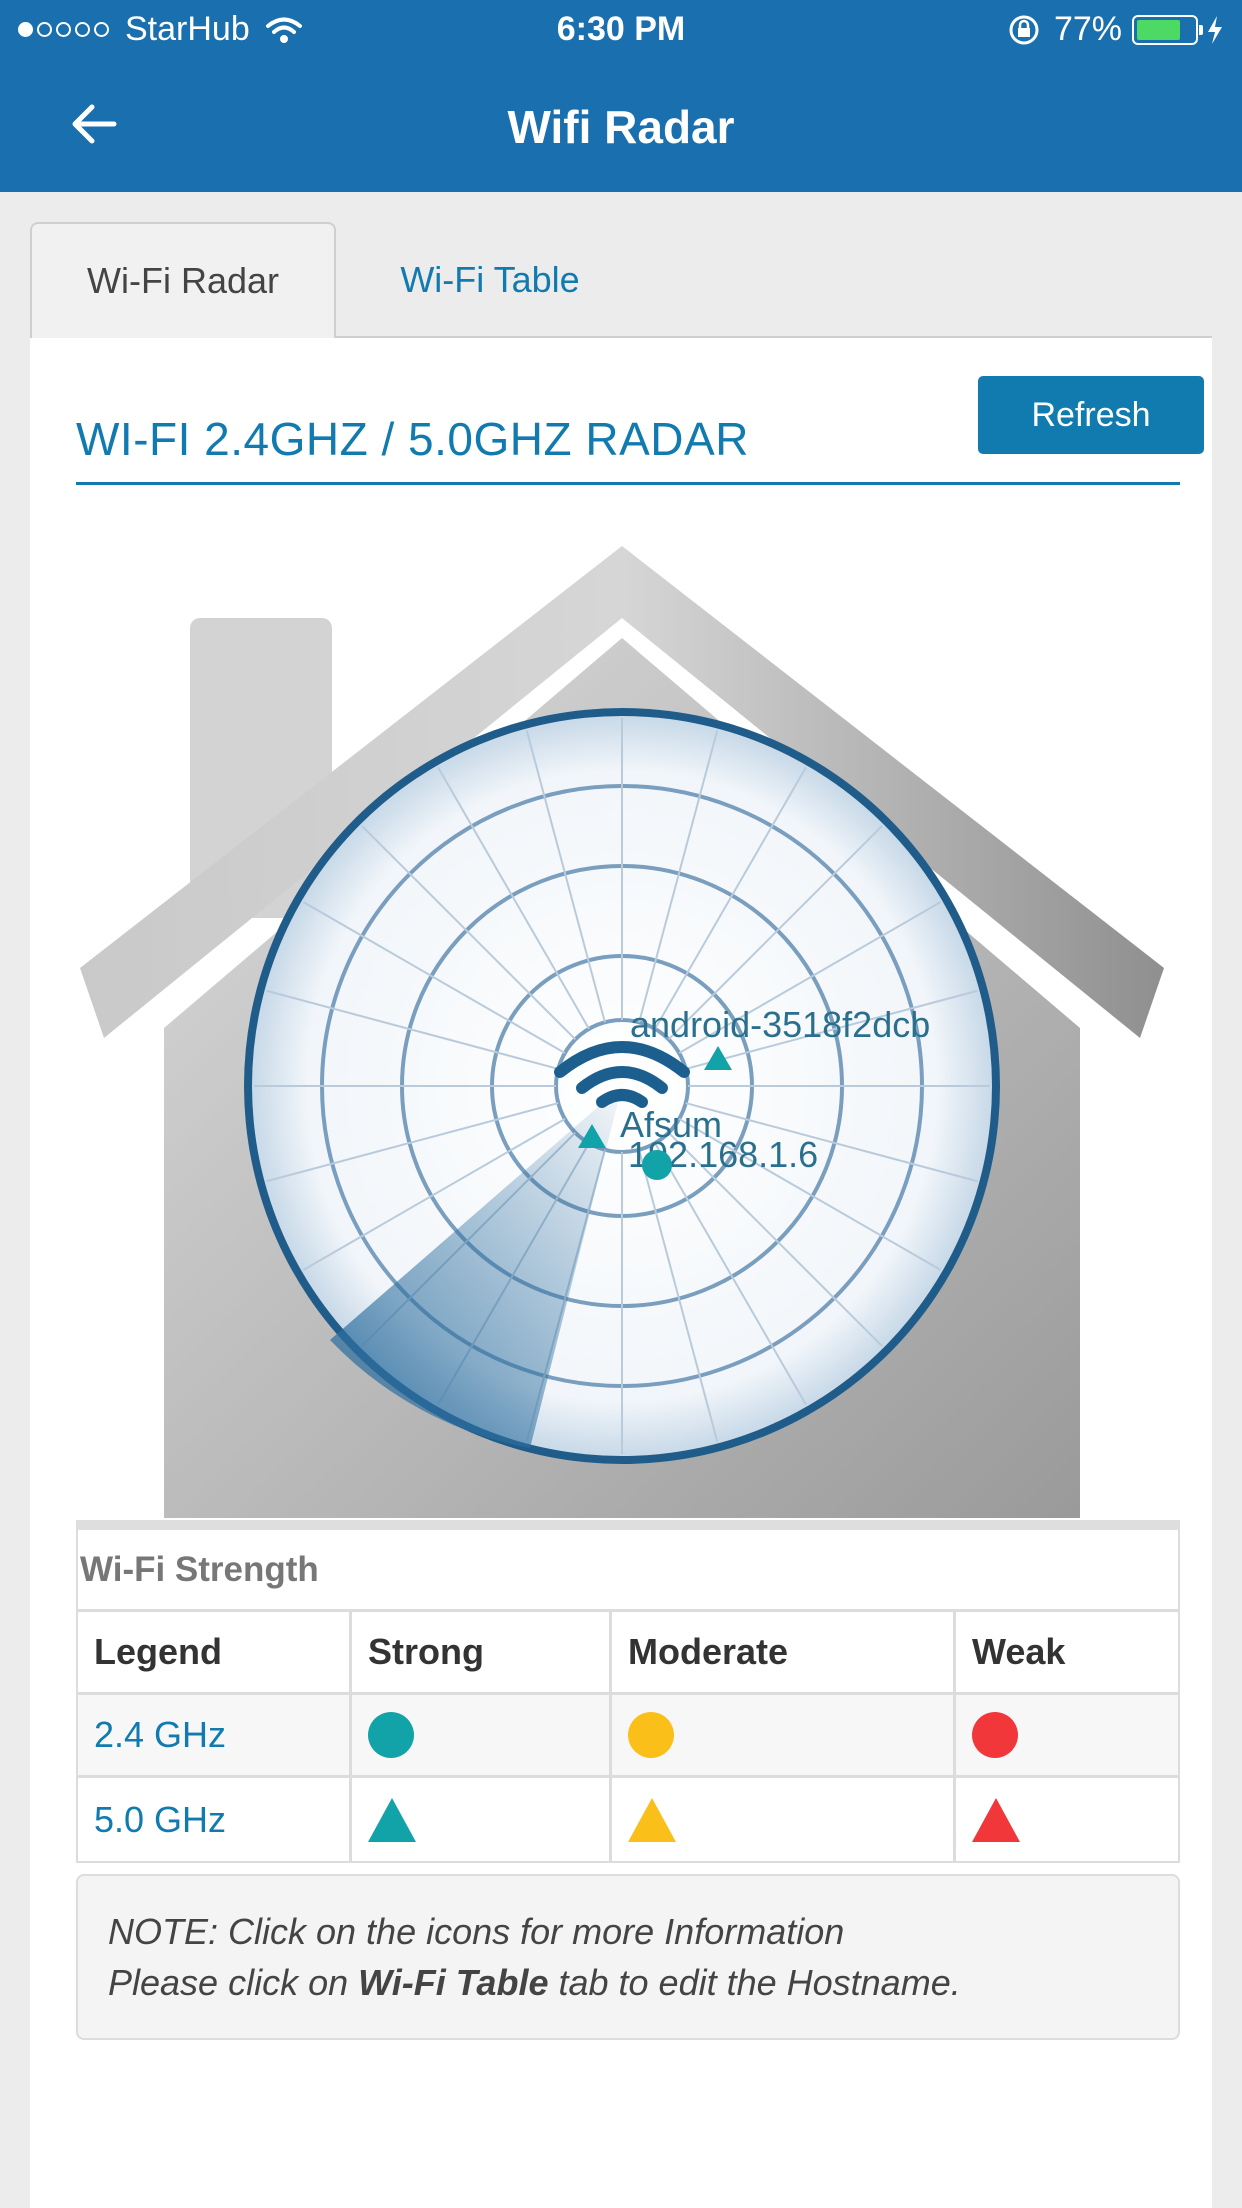 This screenshot has width=1242, height=2208. Describe the element at coordinates (621, 127) in the screenshot. I see `page-title: Wifi Radar` at that location.